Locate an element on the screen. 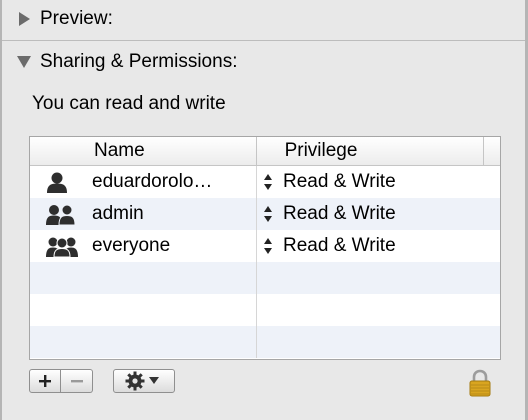  single-user-icon is located at coordinates (62, 182).